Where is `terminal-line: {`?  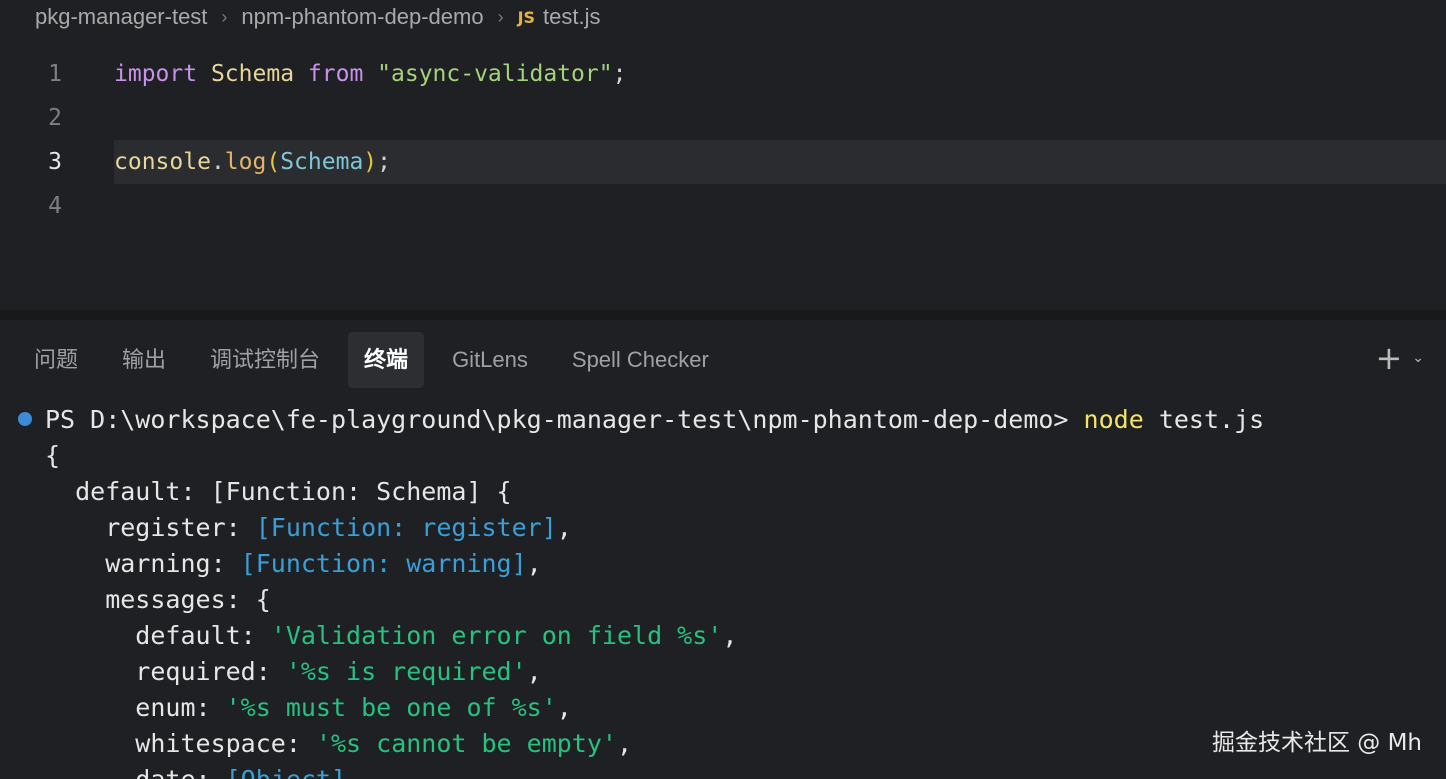
terminal-line: { is located at coordinates (52, 456).